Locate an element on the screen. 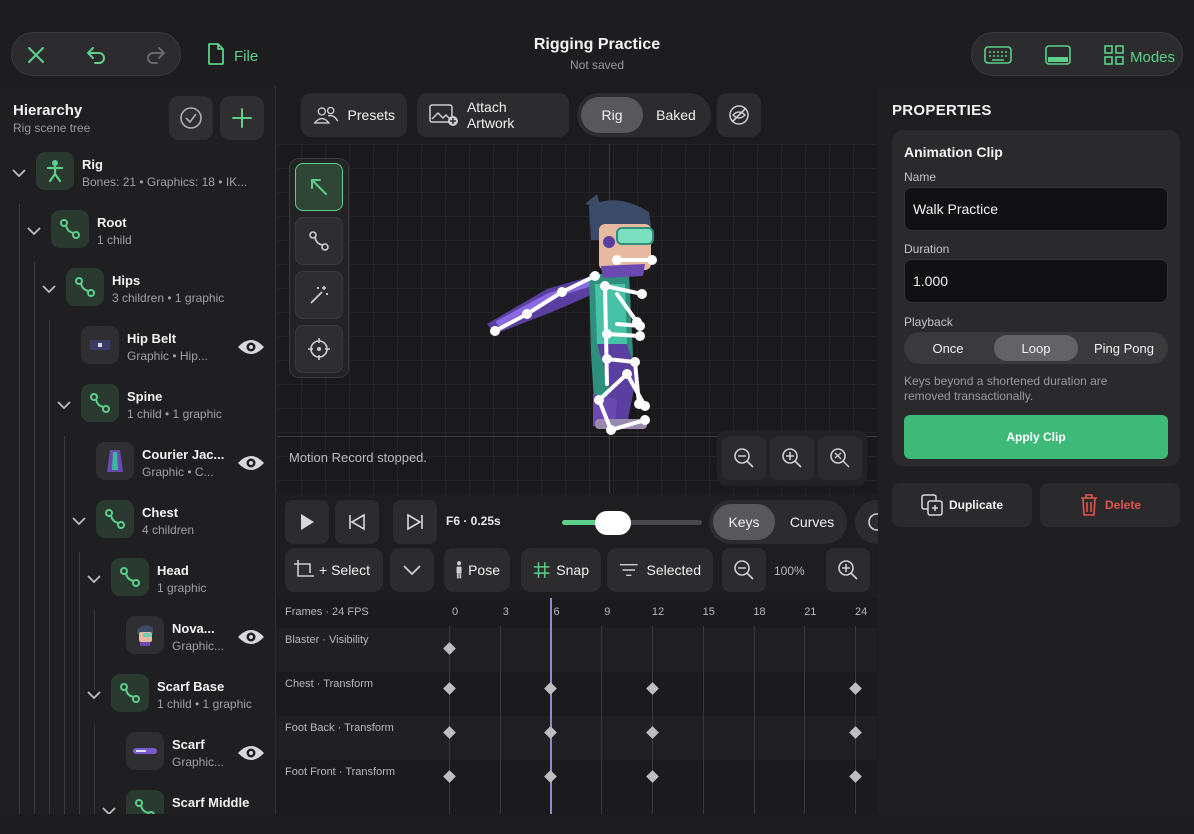 The width and height of the screenshot is (1194, 834). presets-button: Presets is located at coordinates (354, 115).